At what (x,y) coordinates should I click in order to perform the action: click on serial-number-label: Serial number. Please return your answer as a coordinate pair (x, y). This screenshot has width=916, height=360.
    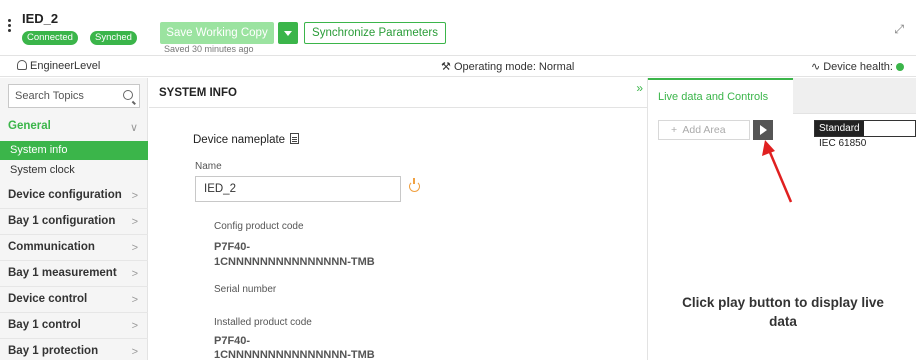
    Looking at the image, I should click on (245, 289).